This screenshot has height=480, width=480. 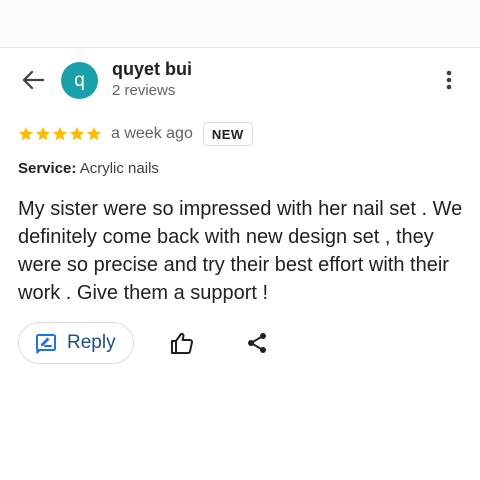 I want to click on rating-row: a week ago NEW, so click(x=135, y=134).